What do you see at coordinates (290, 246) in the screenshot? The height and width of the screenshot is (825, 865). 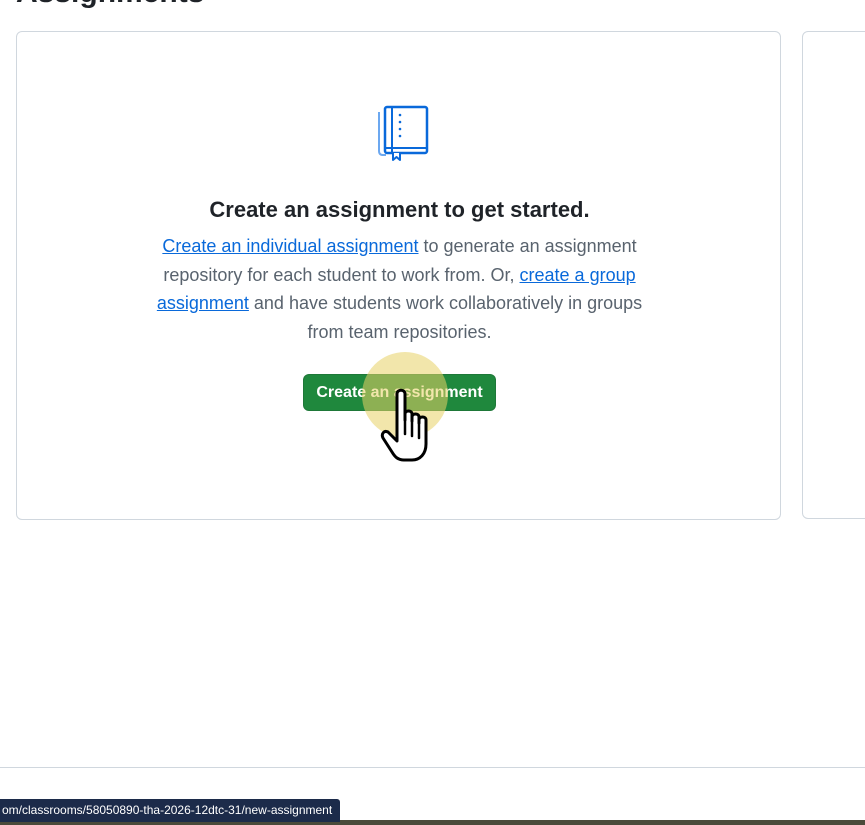 I see `create-individual-assignment-link: Create an individual assignment` at bounding box center [290, 246].